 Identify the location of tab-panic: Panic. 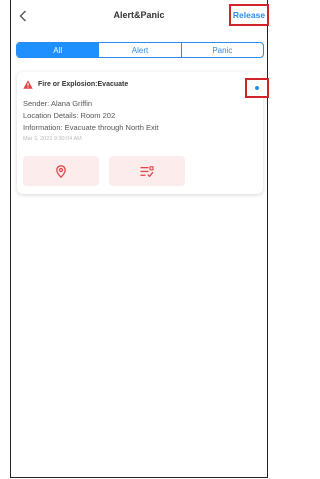
(221, 50).